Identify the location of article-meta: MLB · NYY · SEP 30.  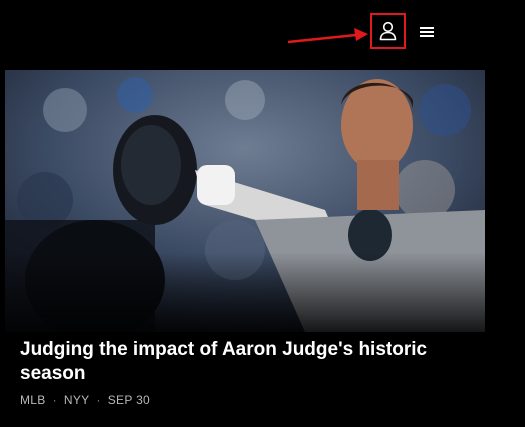
(85, 400).